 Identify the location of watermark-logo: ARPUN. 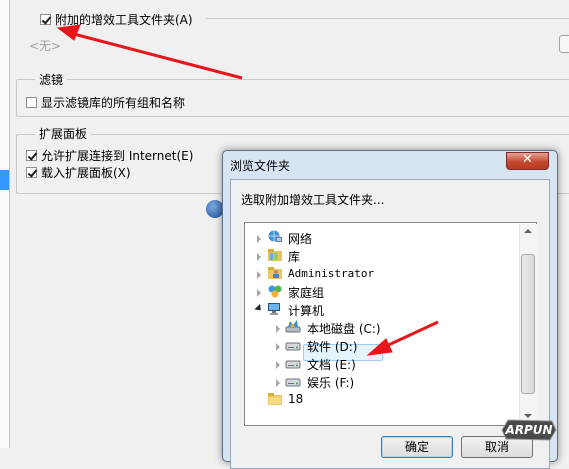
(529, 430).